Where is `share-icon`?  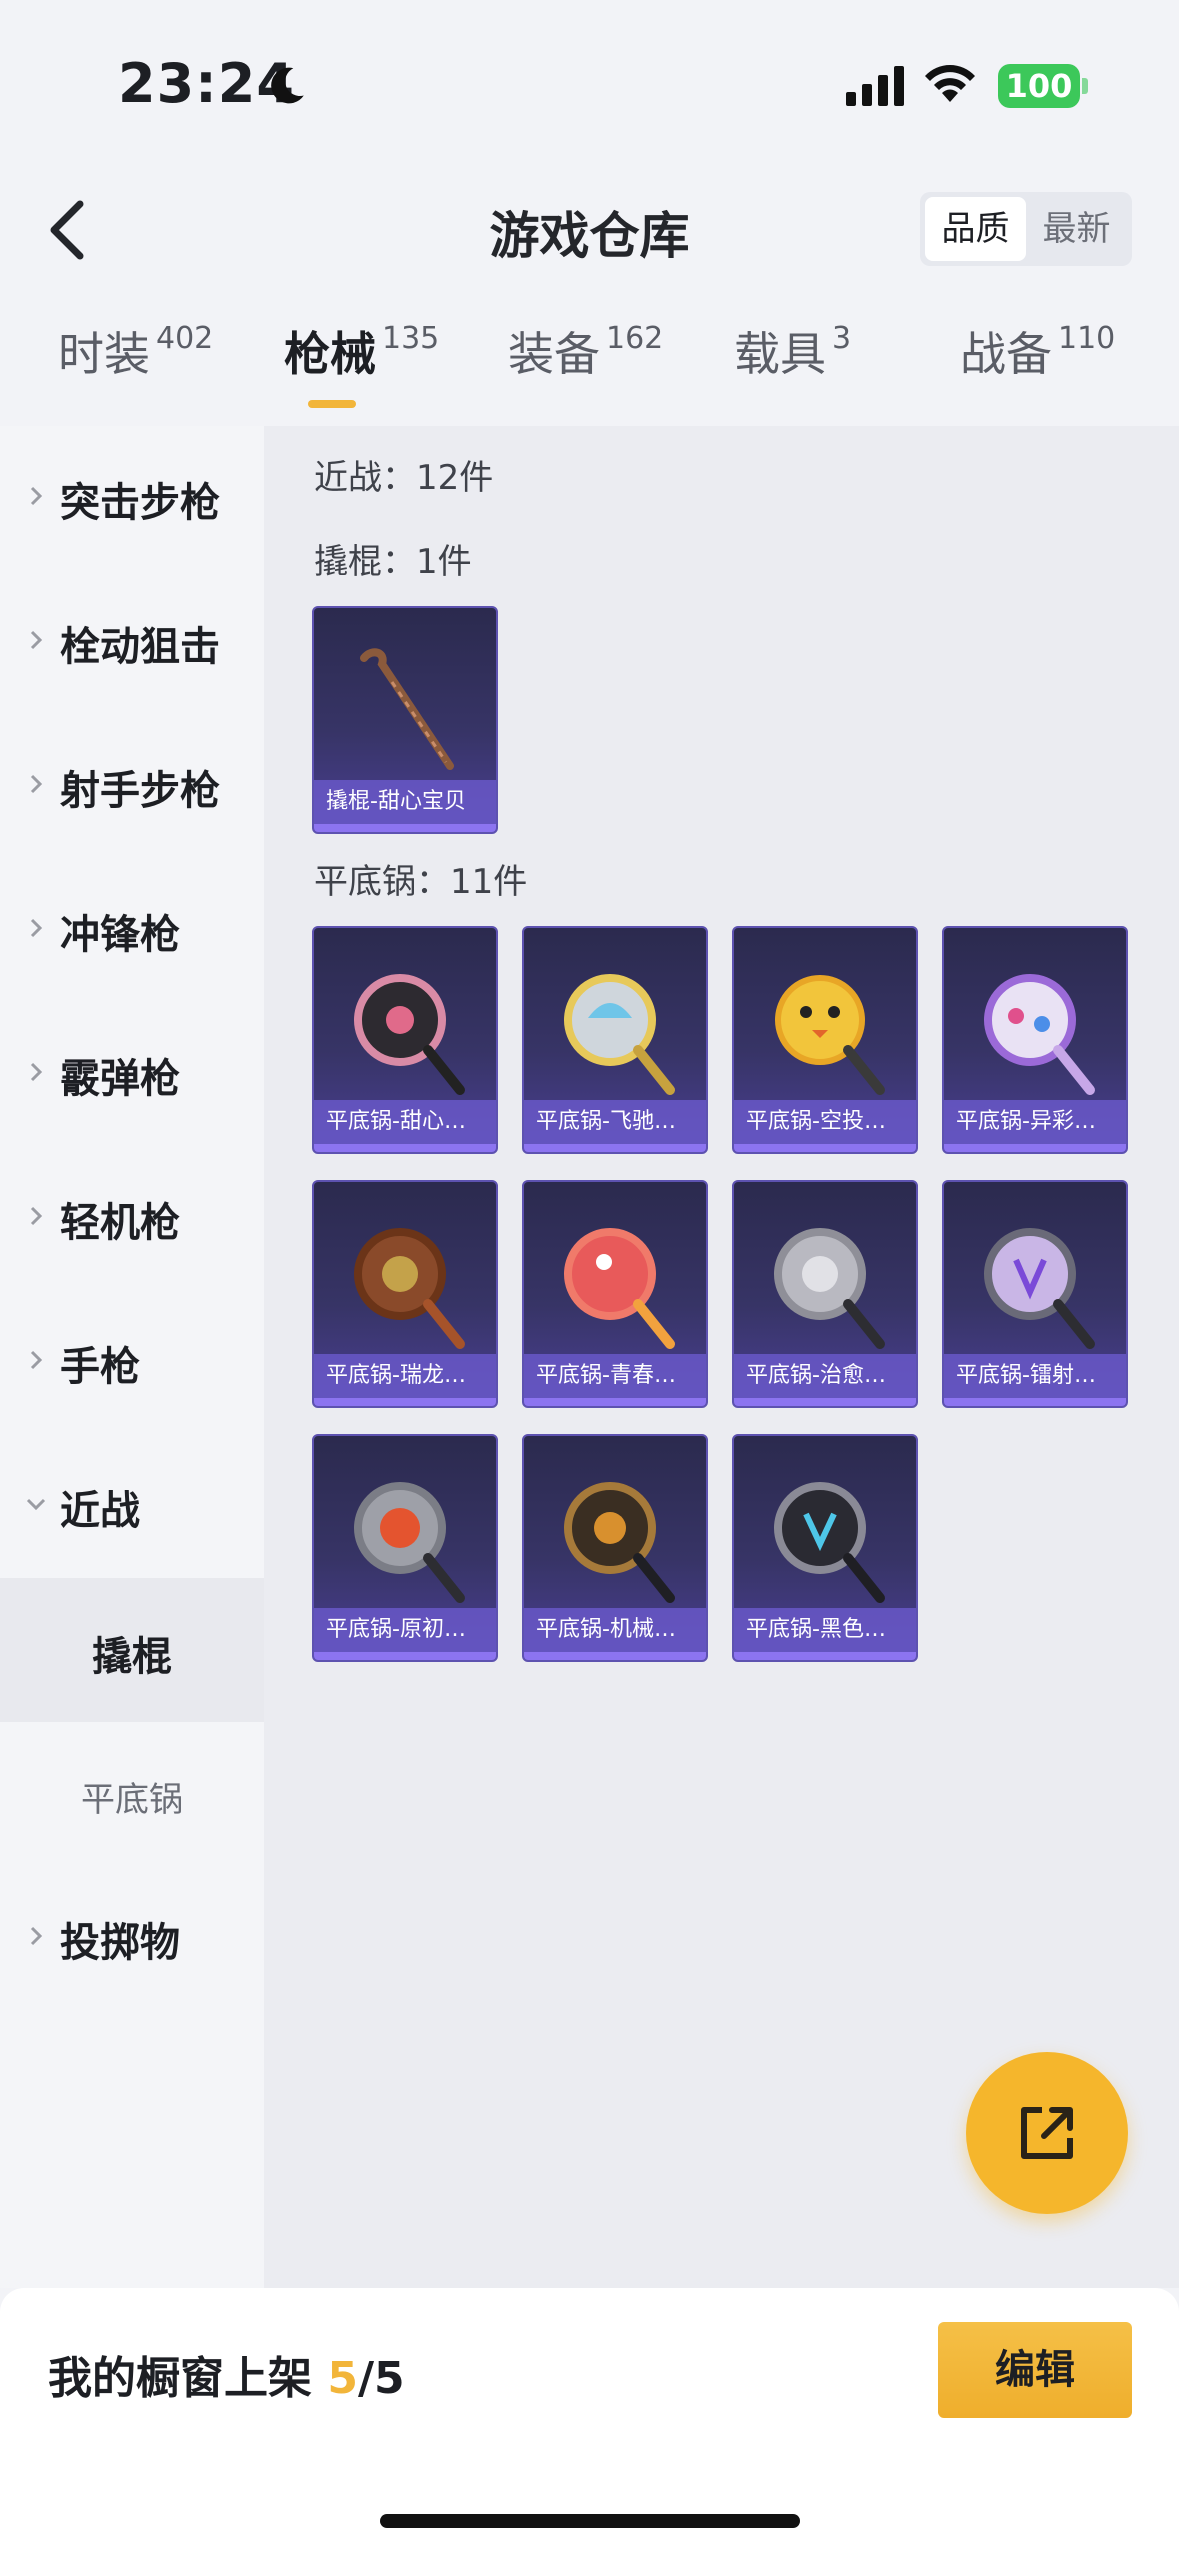 share-icon is located at coordinates (1047, 2133).